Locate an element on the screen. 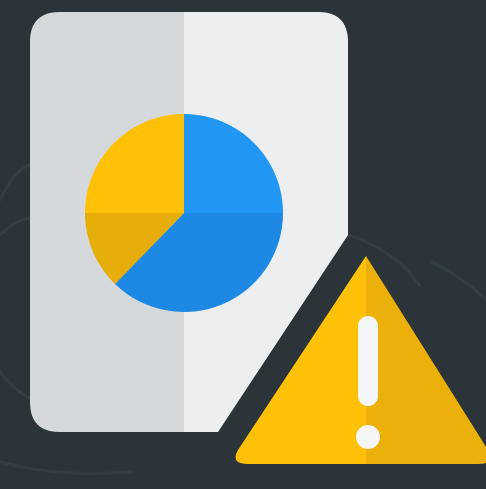 This screenshot has width=486, height=489. exclamation-bar is located at coordinates (368, 361).